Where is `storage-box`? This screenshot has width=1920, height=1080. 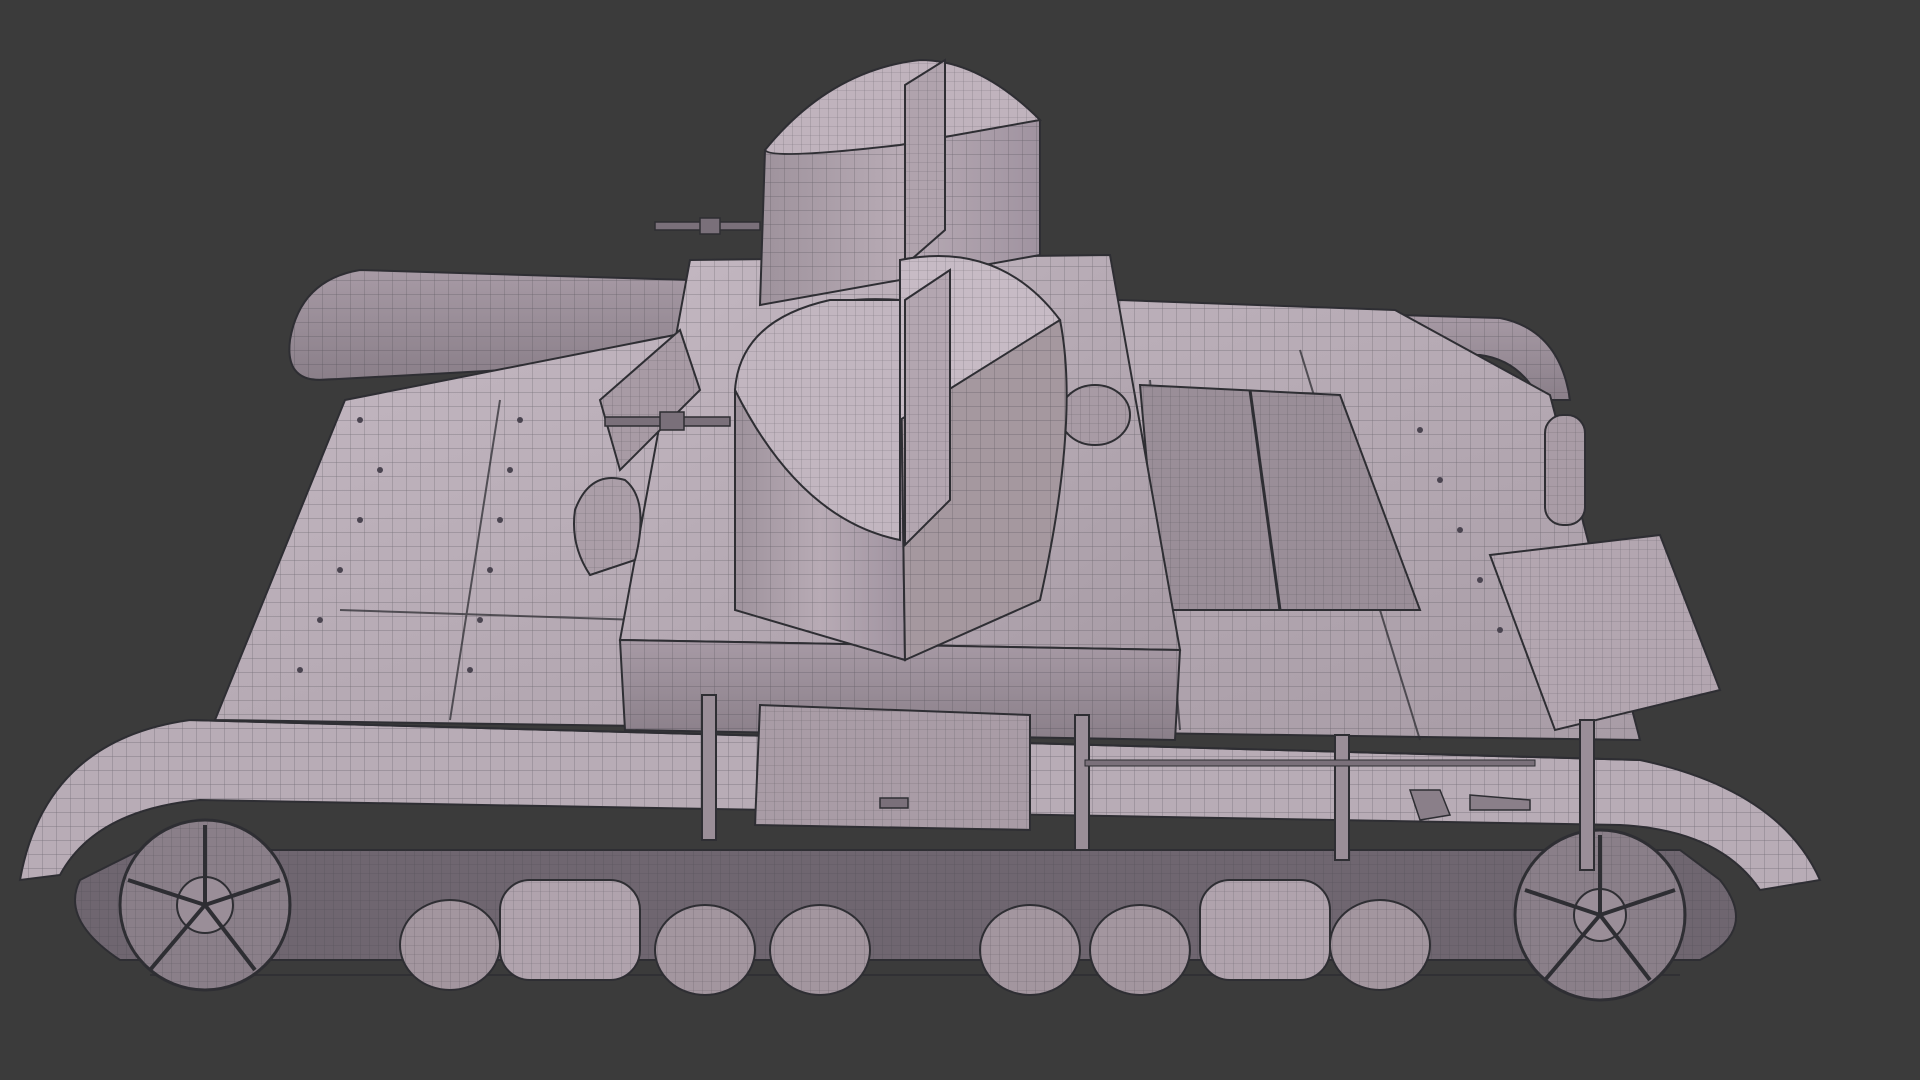
storage-box is located at coordinates (892, 767).